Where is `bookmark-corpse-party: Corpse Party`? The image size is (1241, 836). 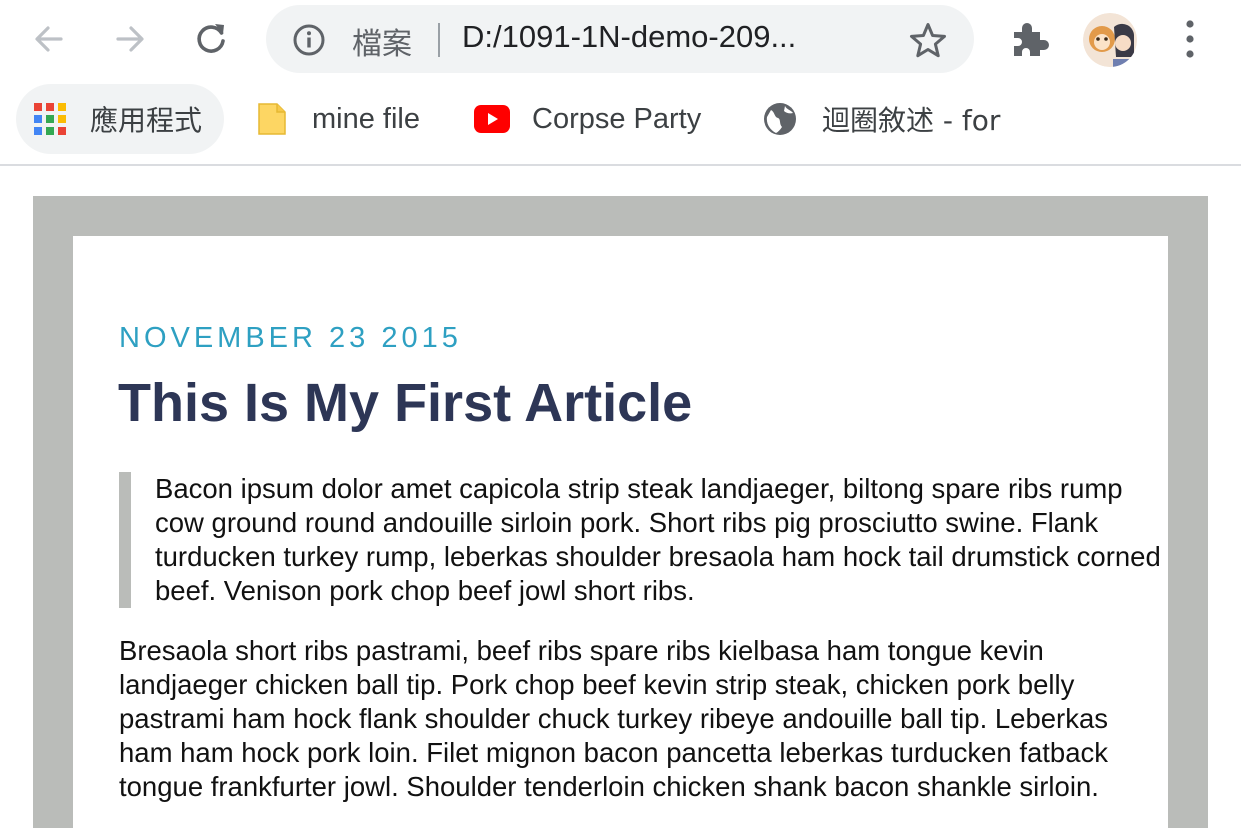
bookmark-corpse-party: Corpse Party is located at coordinates (587, 119).